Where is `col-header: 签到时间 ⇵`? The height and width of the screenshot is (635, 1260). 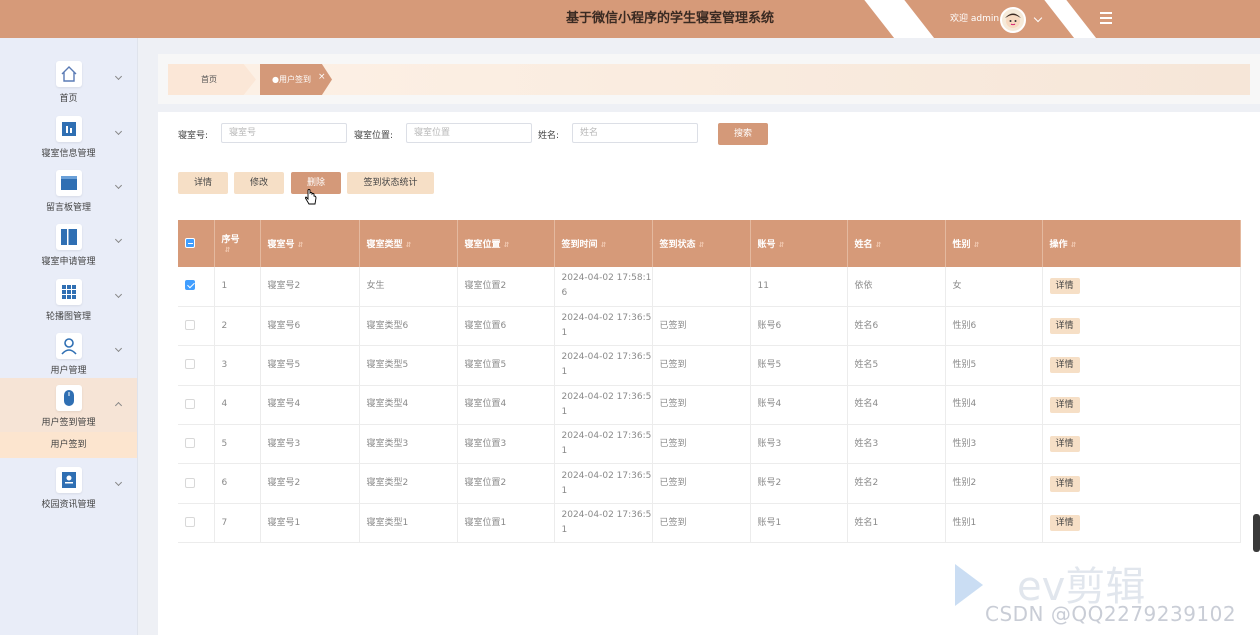
col-header: 签到时间 ⇵ is located at coordinates (603, 243).